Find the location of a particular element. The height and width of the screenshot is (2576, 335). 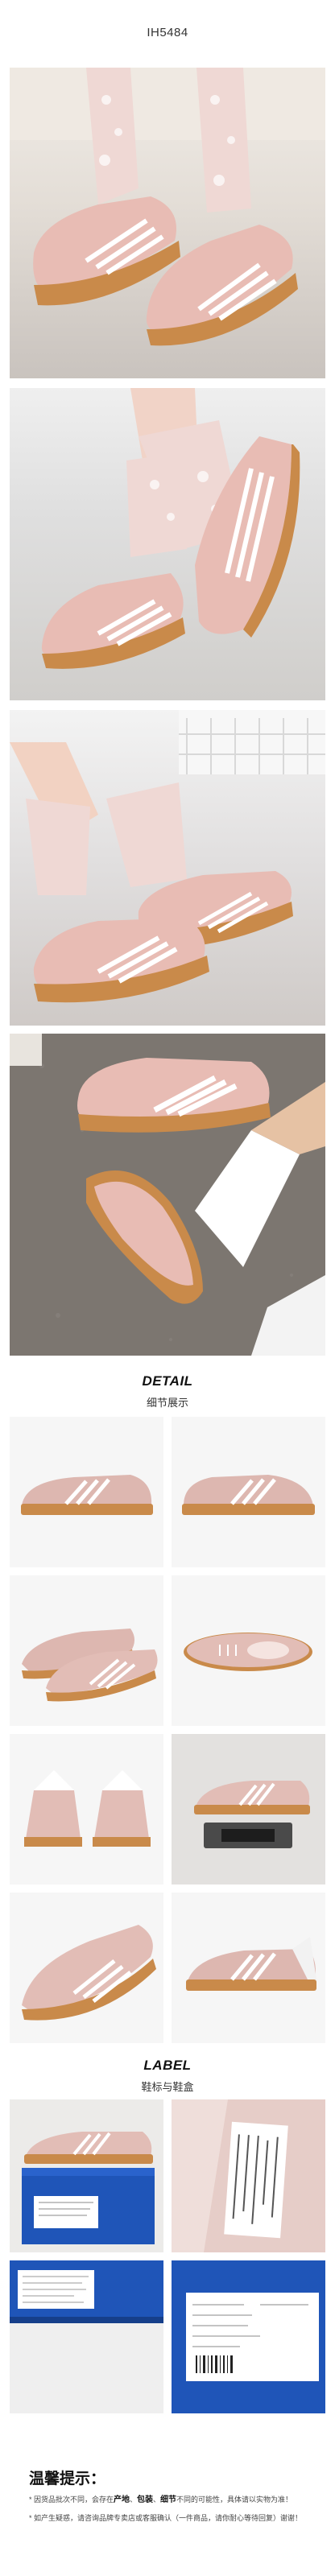

label-image-tongue-tag is located at coordinates (248, 2175).